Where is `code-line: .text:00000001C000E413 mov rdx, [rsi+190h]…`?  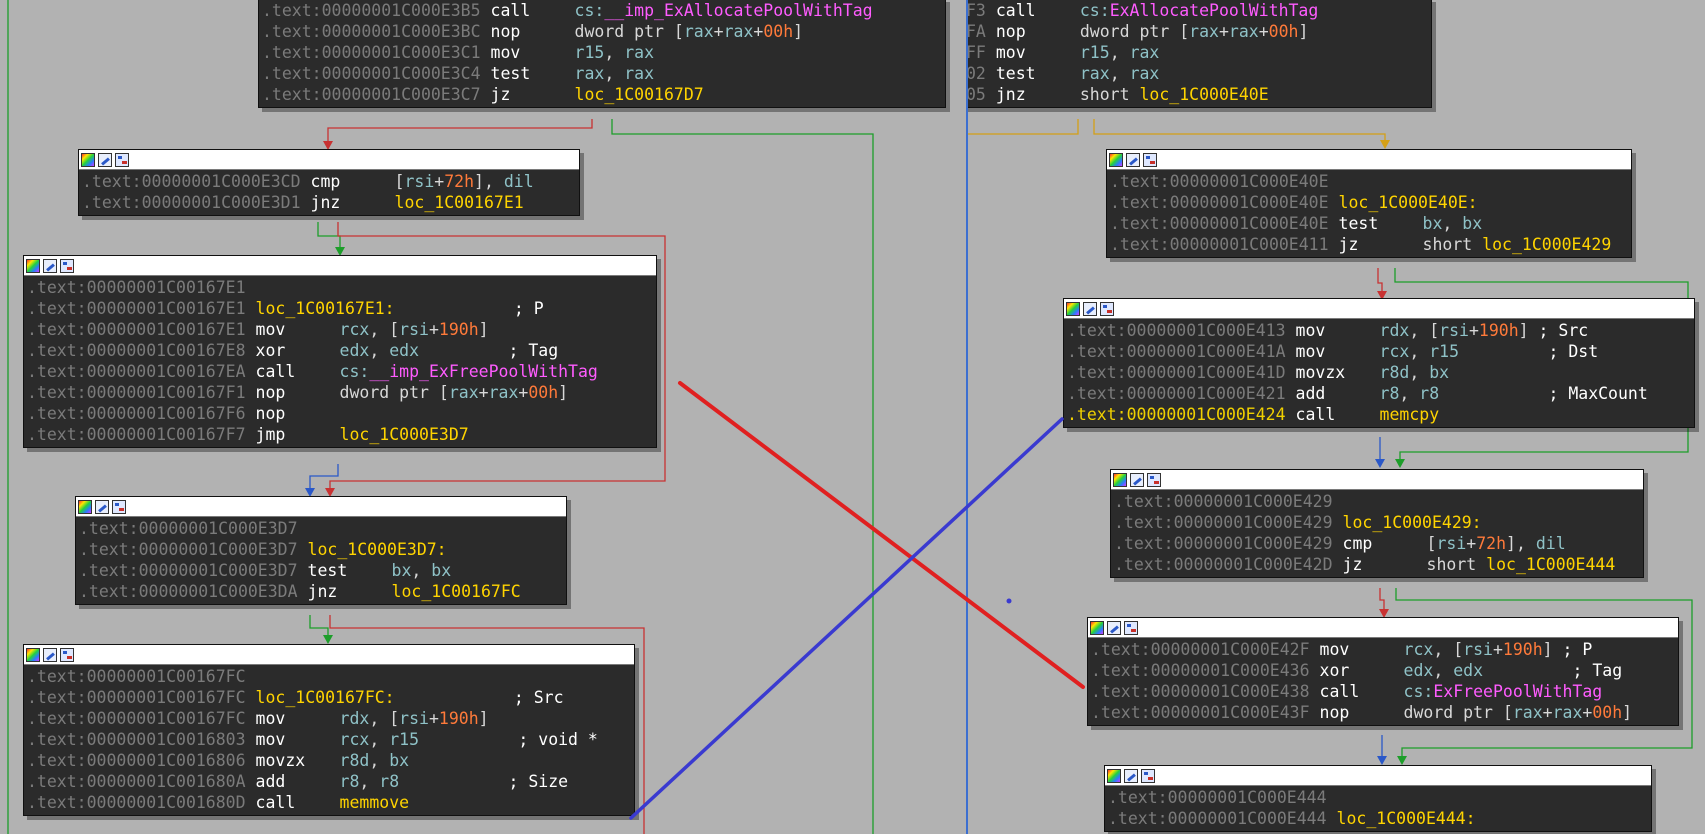
code-line: .text:00000001C000E413 mov rdx, [rsi+190h]… is located at coordinates (1379, 330).